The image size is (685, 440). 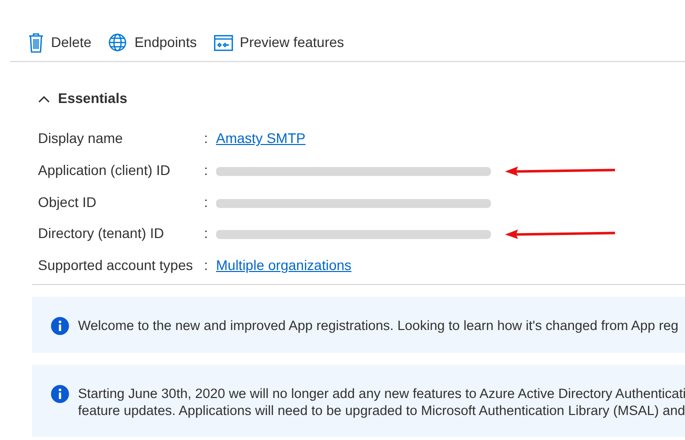 What do you see at coordinates (81, 138) in the screenshot?
I see `field-label: Display name` at bounding box center [81, 138].